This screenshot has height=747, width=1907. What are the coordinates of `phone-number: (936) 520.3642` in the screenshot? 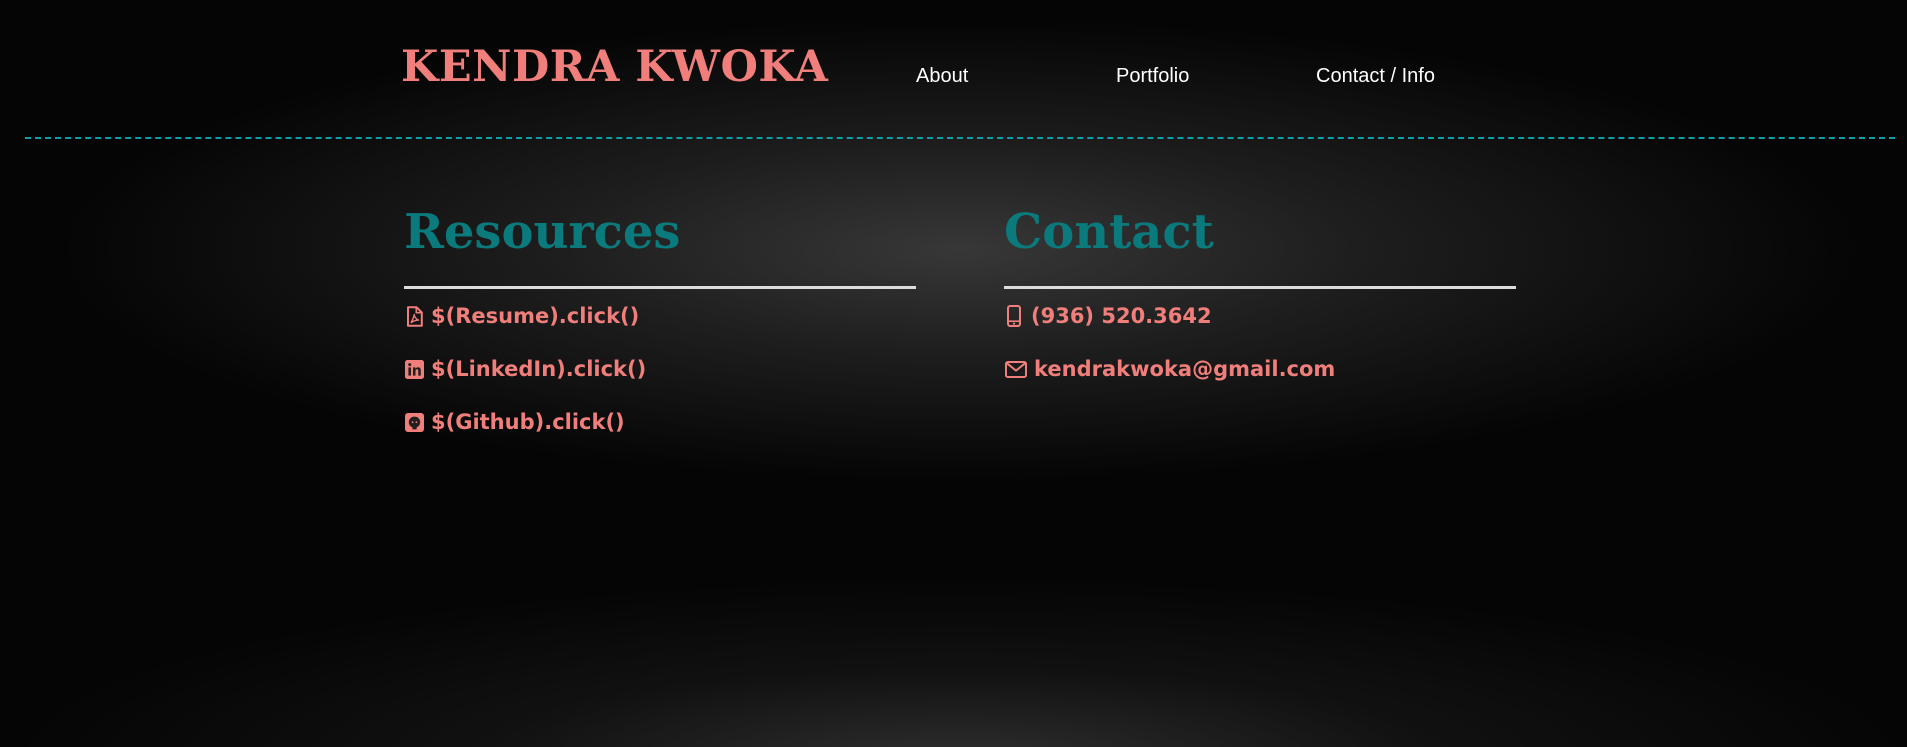 It's located at (1121, 316).